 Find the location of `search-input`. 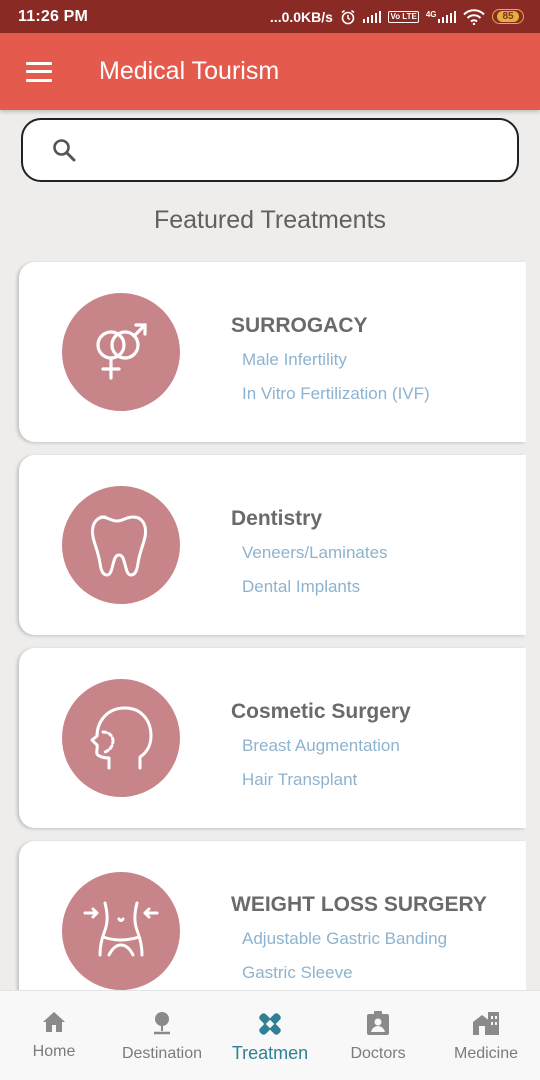

search-input is located at coordinates (303, 150).